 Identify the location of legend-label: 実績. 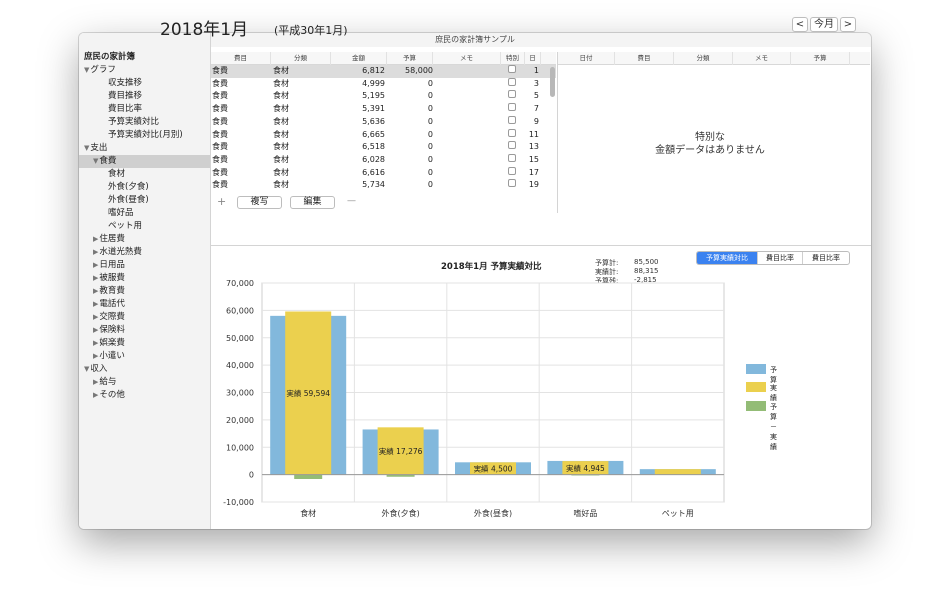
(773, 393).